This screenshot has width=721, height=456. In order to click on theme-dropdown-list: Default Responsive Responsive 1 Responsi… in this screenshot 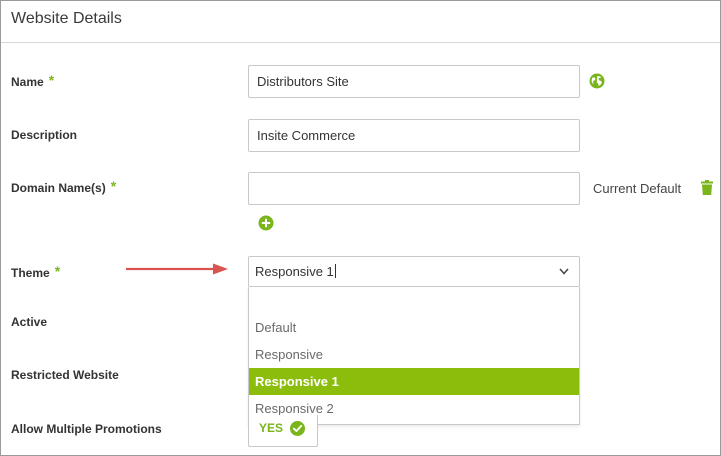, I will do `click(414, 356)`.